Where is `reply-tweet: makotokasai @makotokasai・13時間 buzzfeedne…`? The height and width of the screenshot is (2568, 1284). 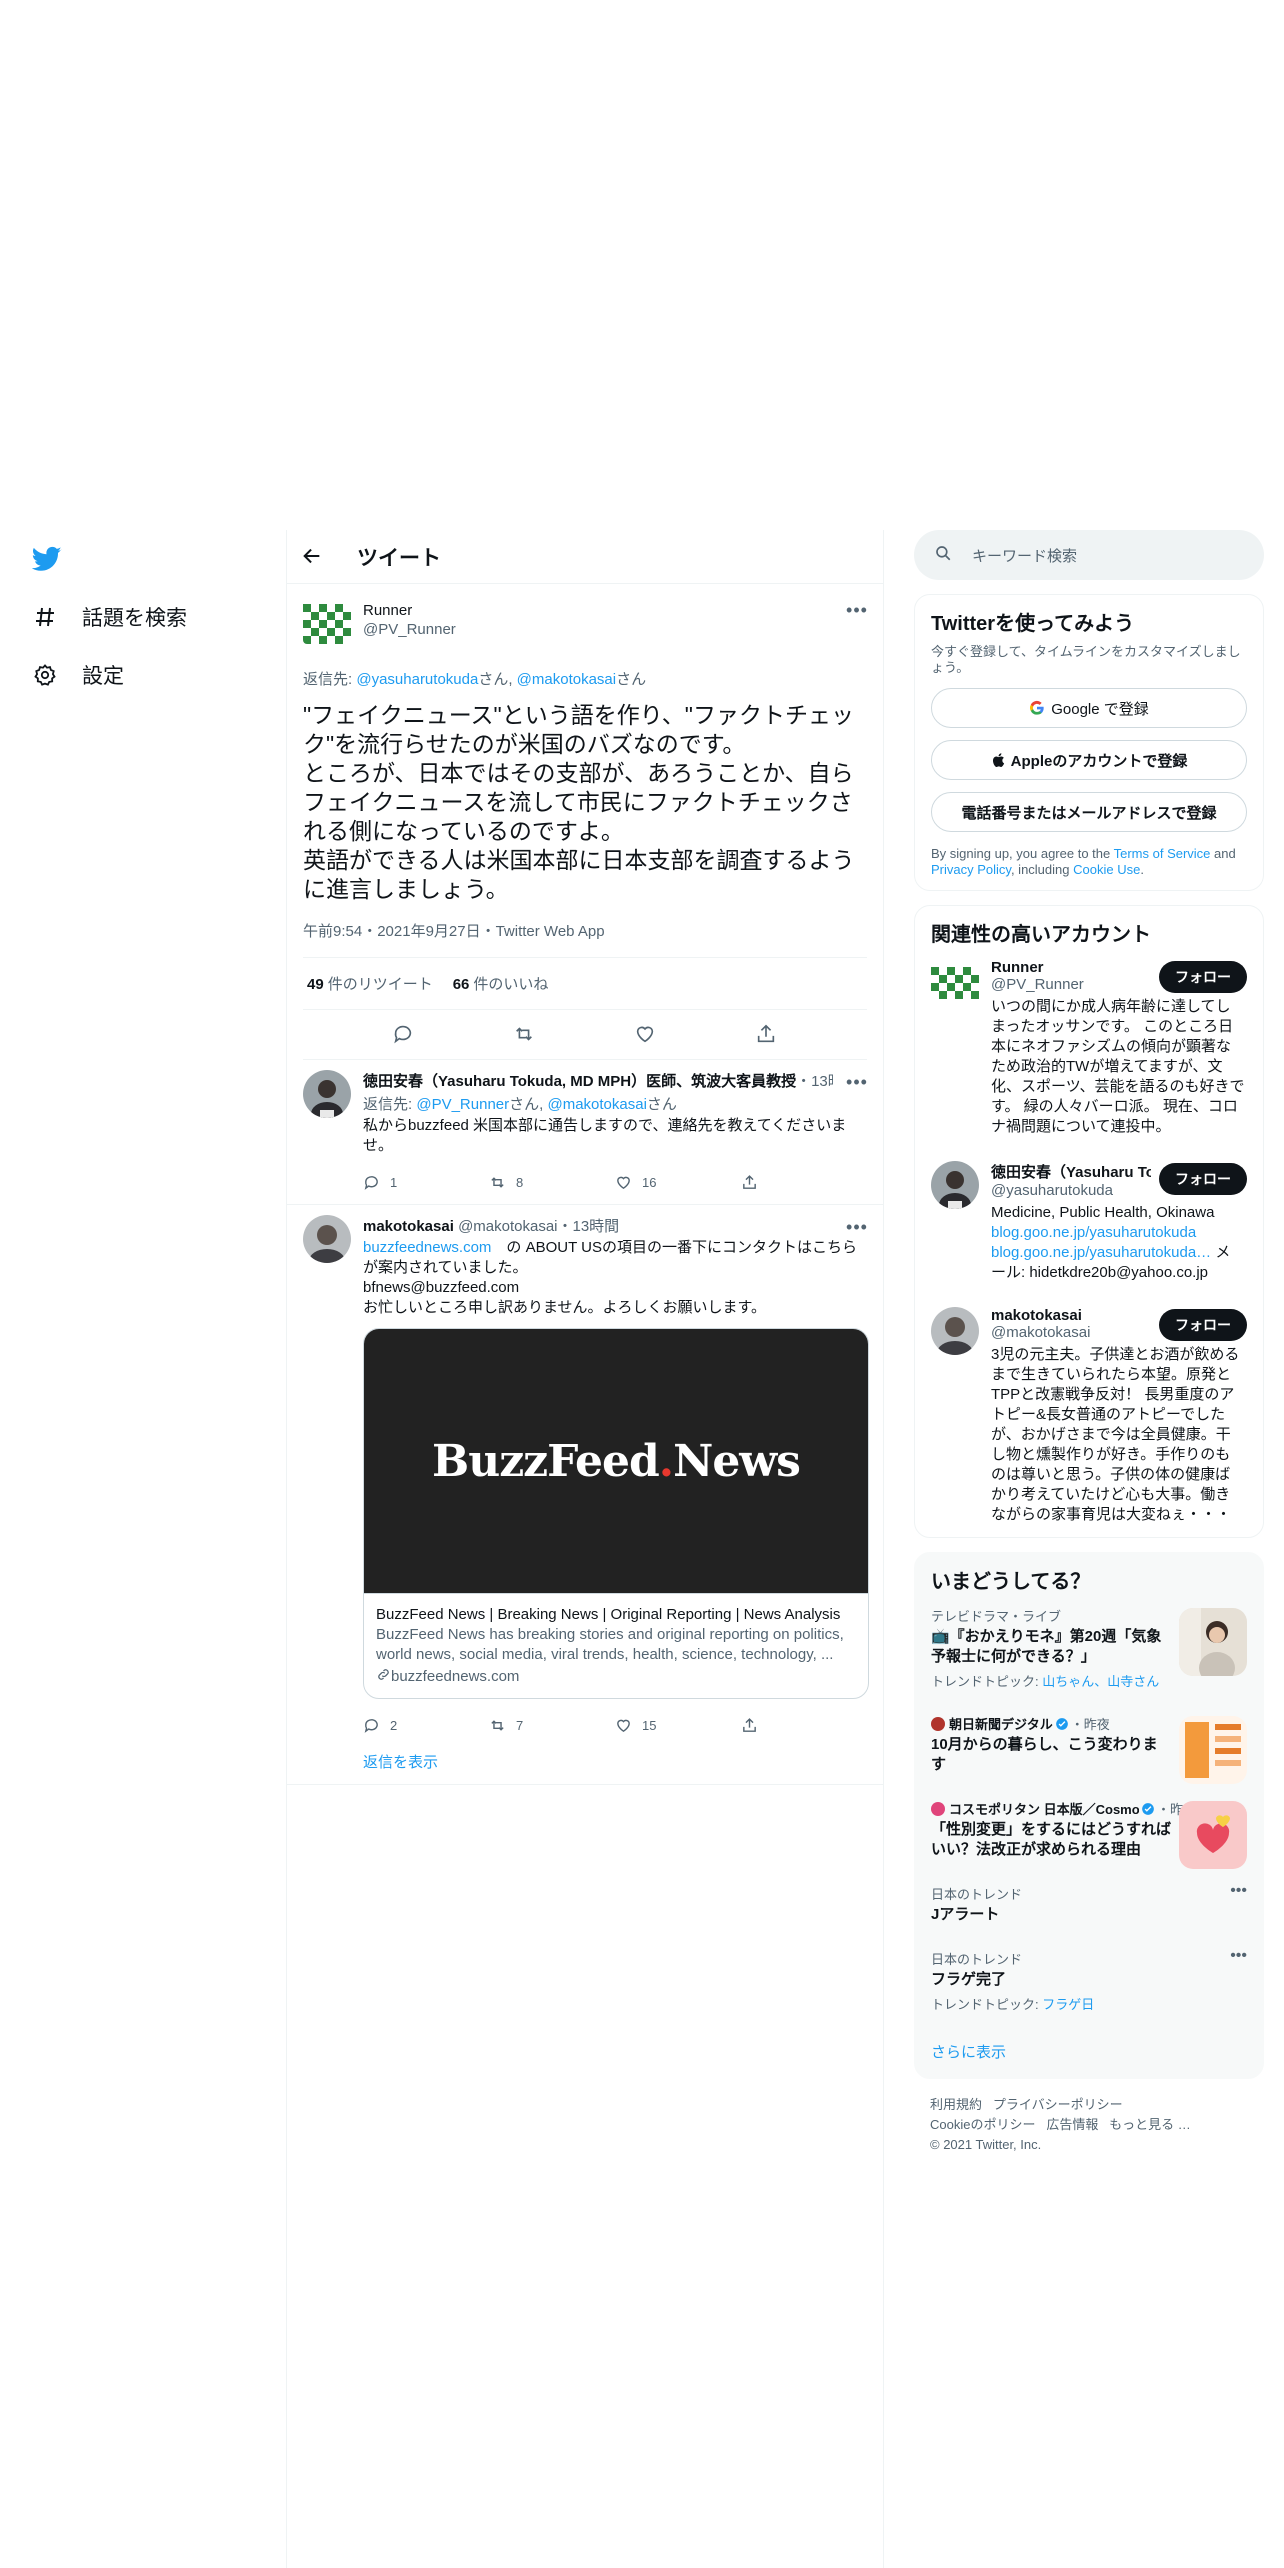 reply-tweet: makotokasai @makotokasai・13時間 buzzfeedne… is located at coordinates (585, 1476).